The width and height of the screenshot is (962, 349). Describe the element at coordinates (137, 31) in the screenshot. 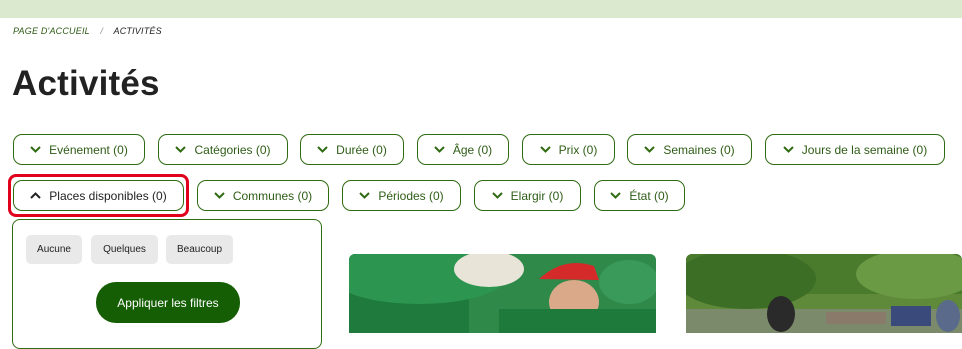

I see `breadcrumb-current: ACTIVITÉS` at that location.